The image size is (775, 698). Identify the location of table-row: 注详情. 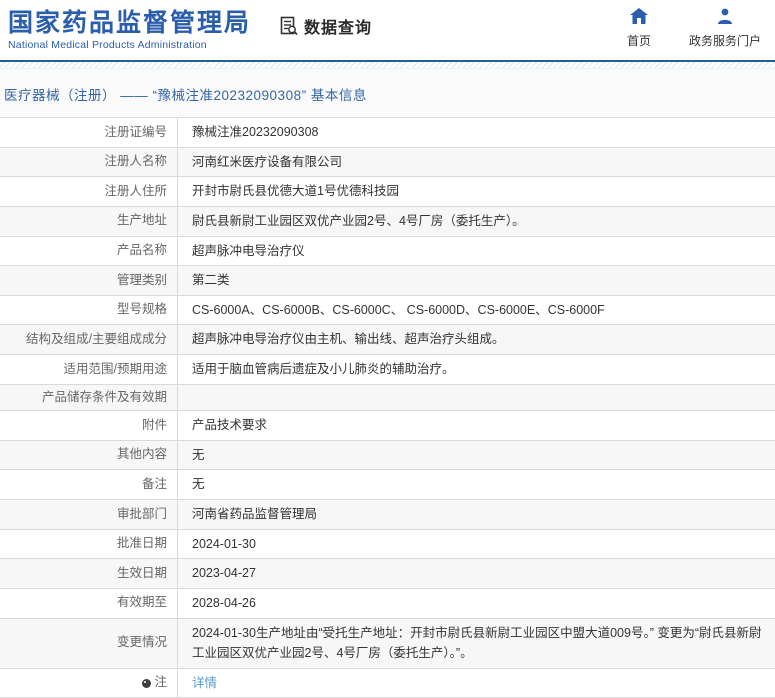
(387, 683).